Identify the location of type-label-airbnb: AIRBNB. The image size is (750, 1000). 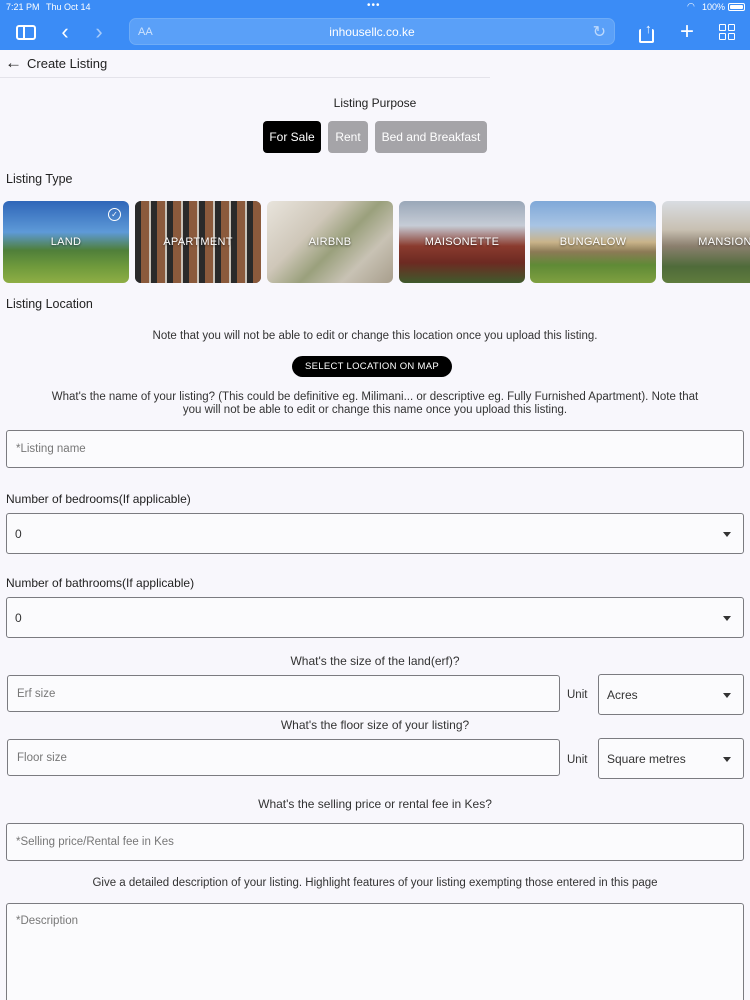
(330, 242).